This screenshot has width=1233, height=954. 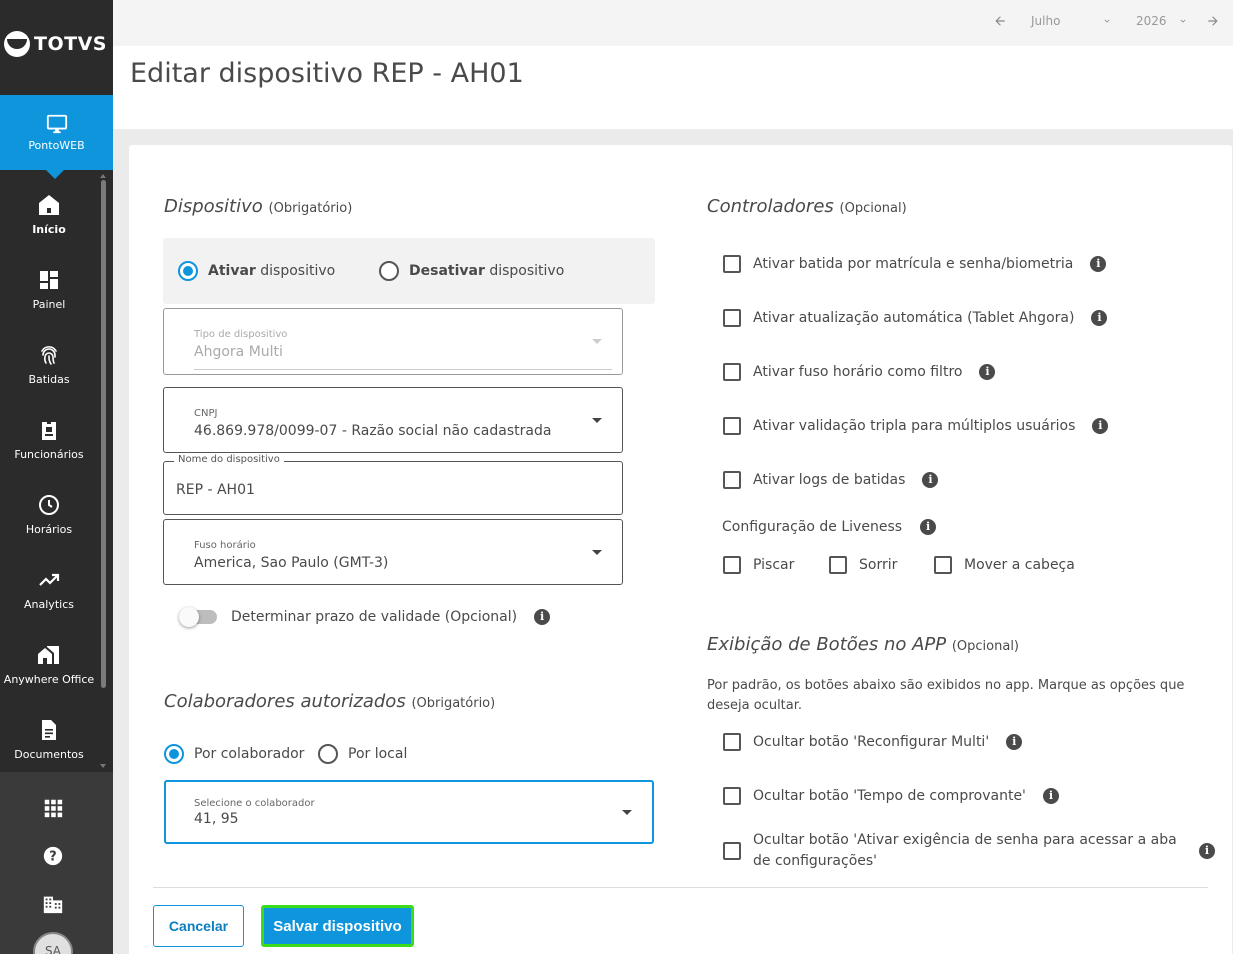 What do you see at coordinates (409, 812) in the screenshot?
I see `collaborator-select: Selecione o colaborador 41, 95` at bounding box center [409, 812].